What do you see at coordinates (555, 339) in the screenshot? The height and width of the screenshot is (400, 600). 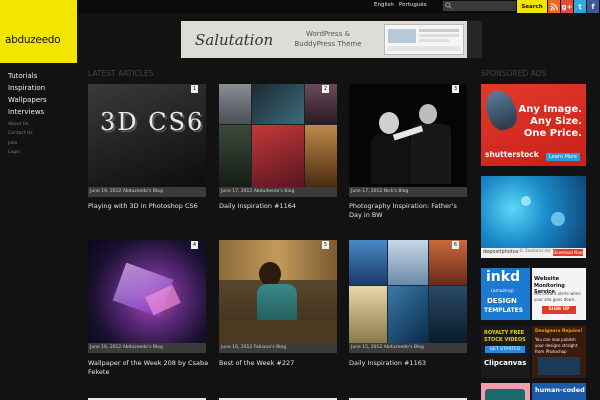 I see `ad-line: You can now publish` at bounding box center [555, 339].